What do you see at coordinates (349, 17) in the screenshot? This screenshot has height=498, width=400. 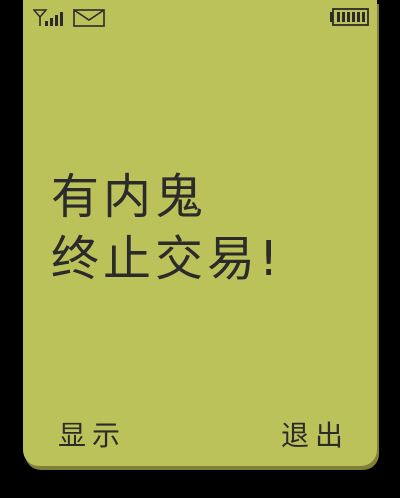 I see `battery-full-icon` at bounding box center [349, 17].